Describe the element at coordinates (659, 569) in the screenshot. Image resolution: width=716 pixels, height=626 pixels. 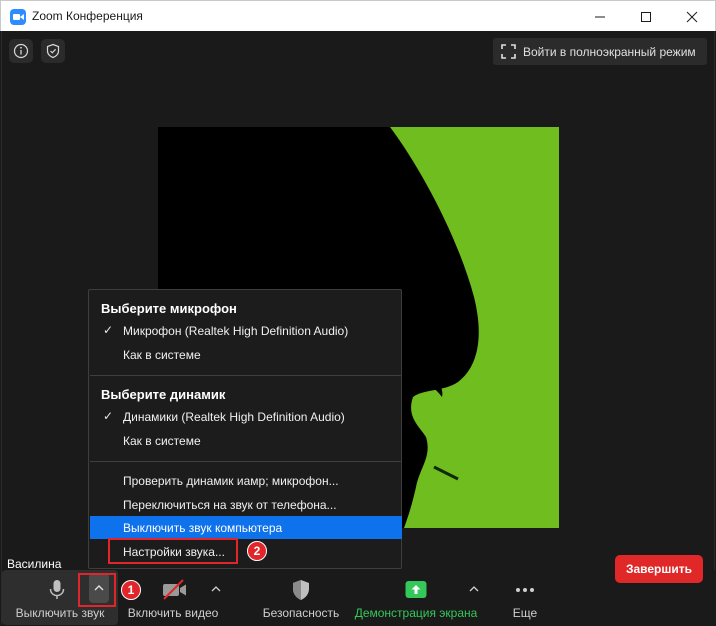
I see `end-meeting-button: Завершить` at that location.